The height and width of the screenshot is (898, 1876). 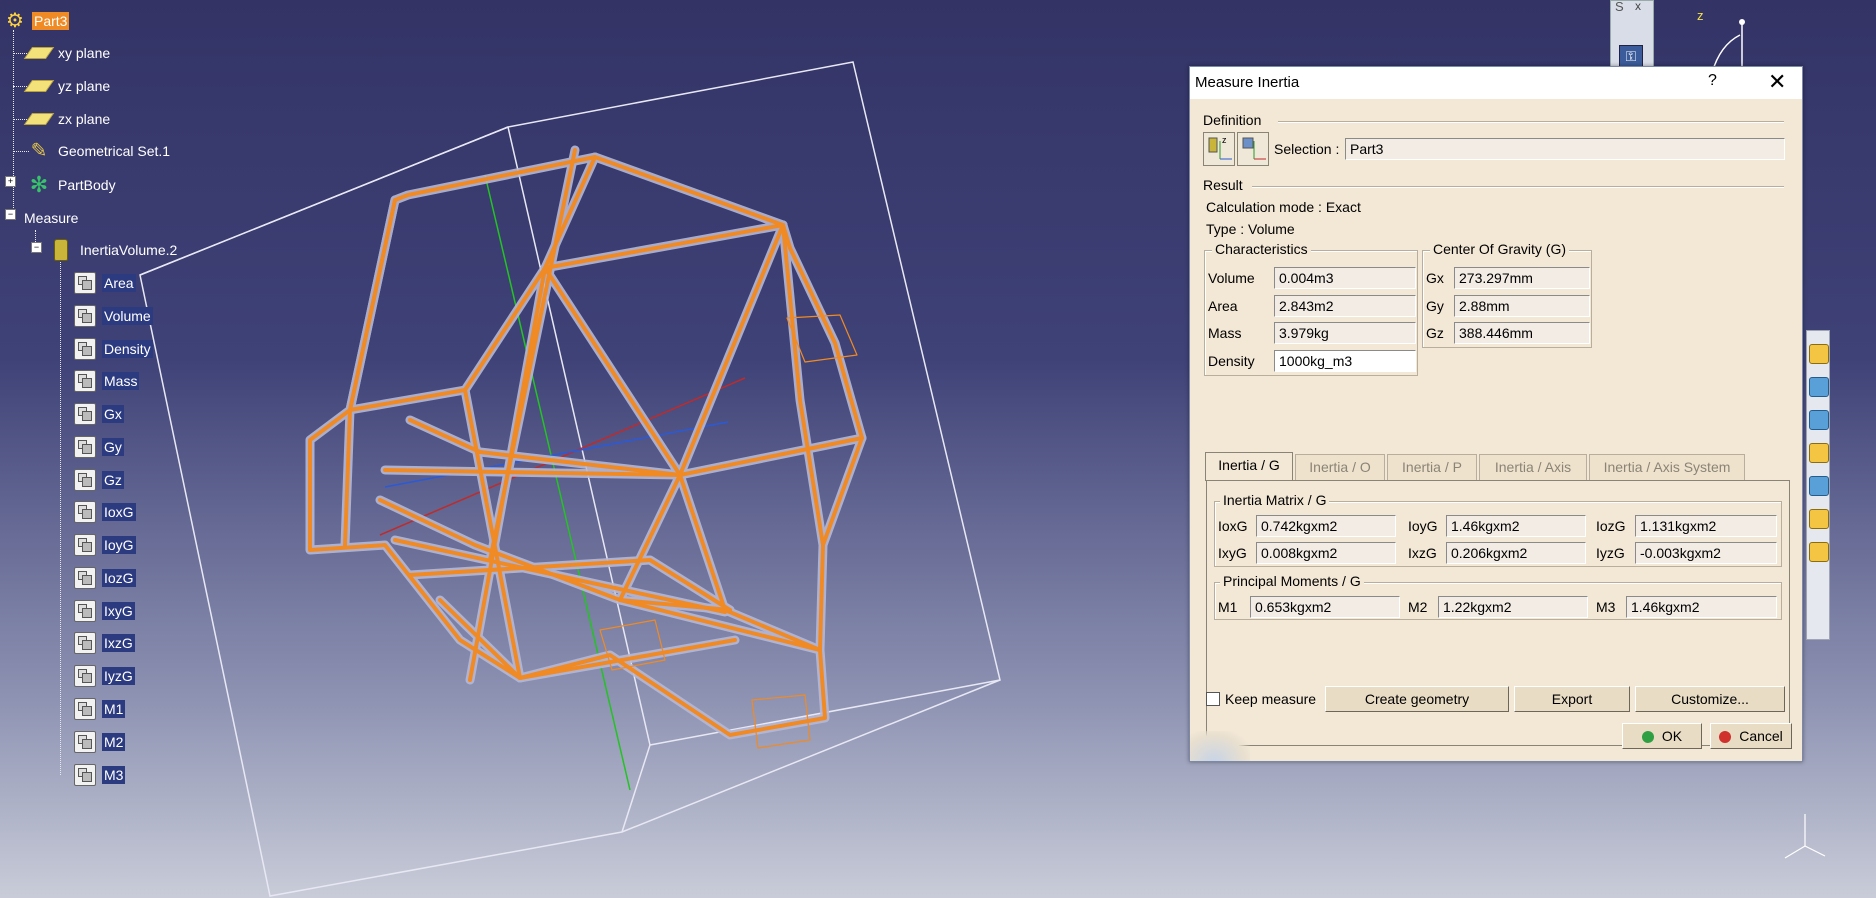 I want to click on ok-button: OK, so click(x=1662, y=736).